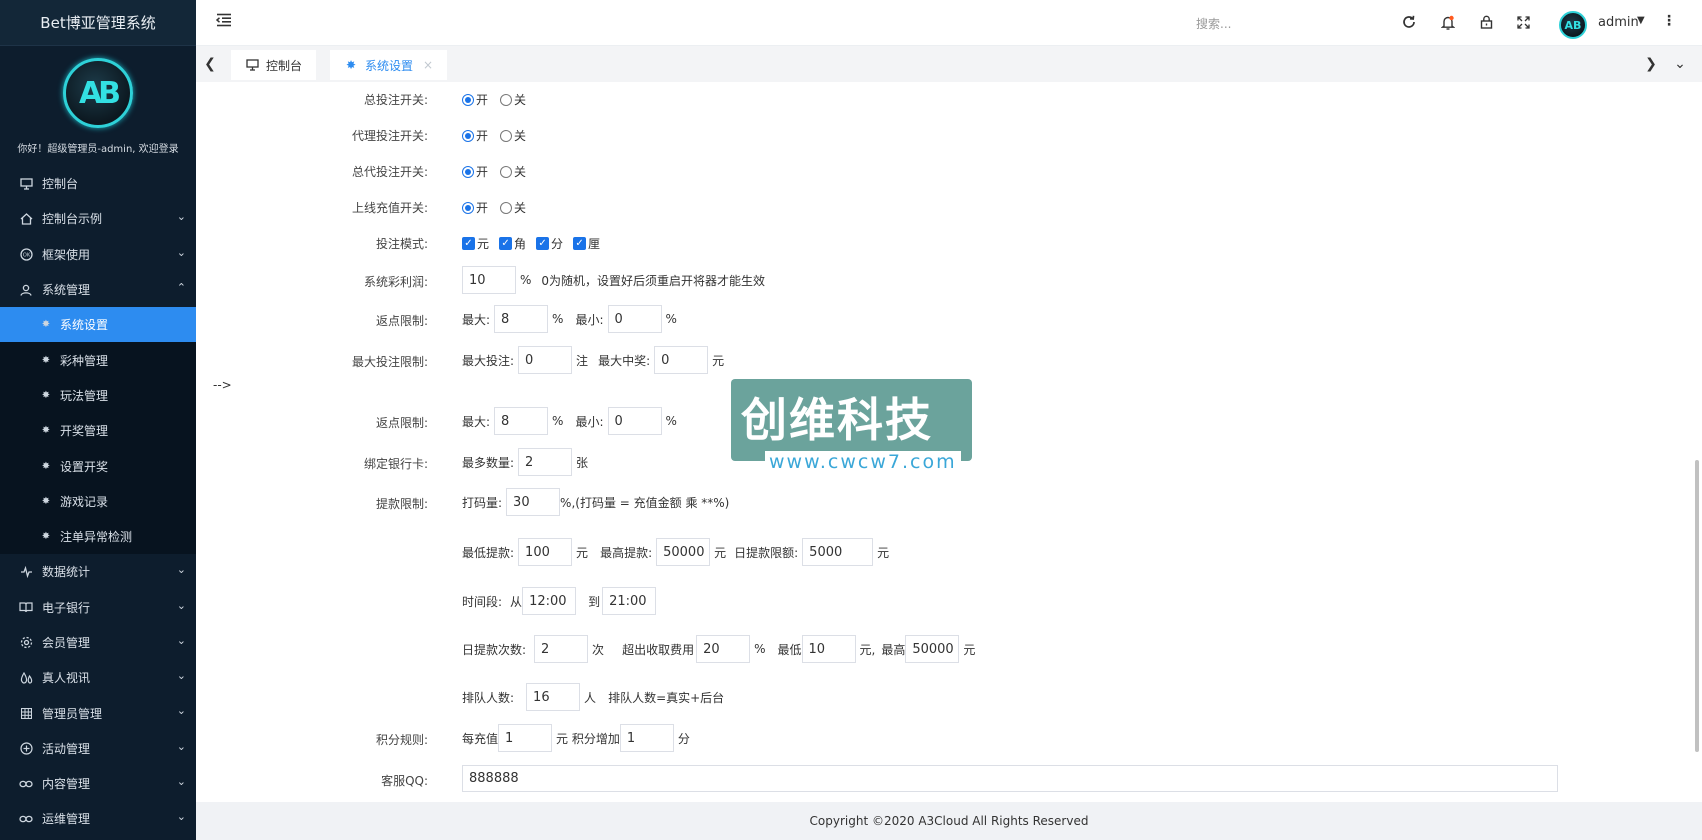 This screenshot has width=1702, height=840. I want to click on lock-icon, so click(1486, 22).